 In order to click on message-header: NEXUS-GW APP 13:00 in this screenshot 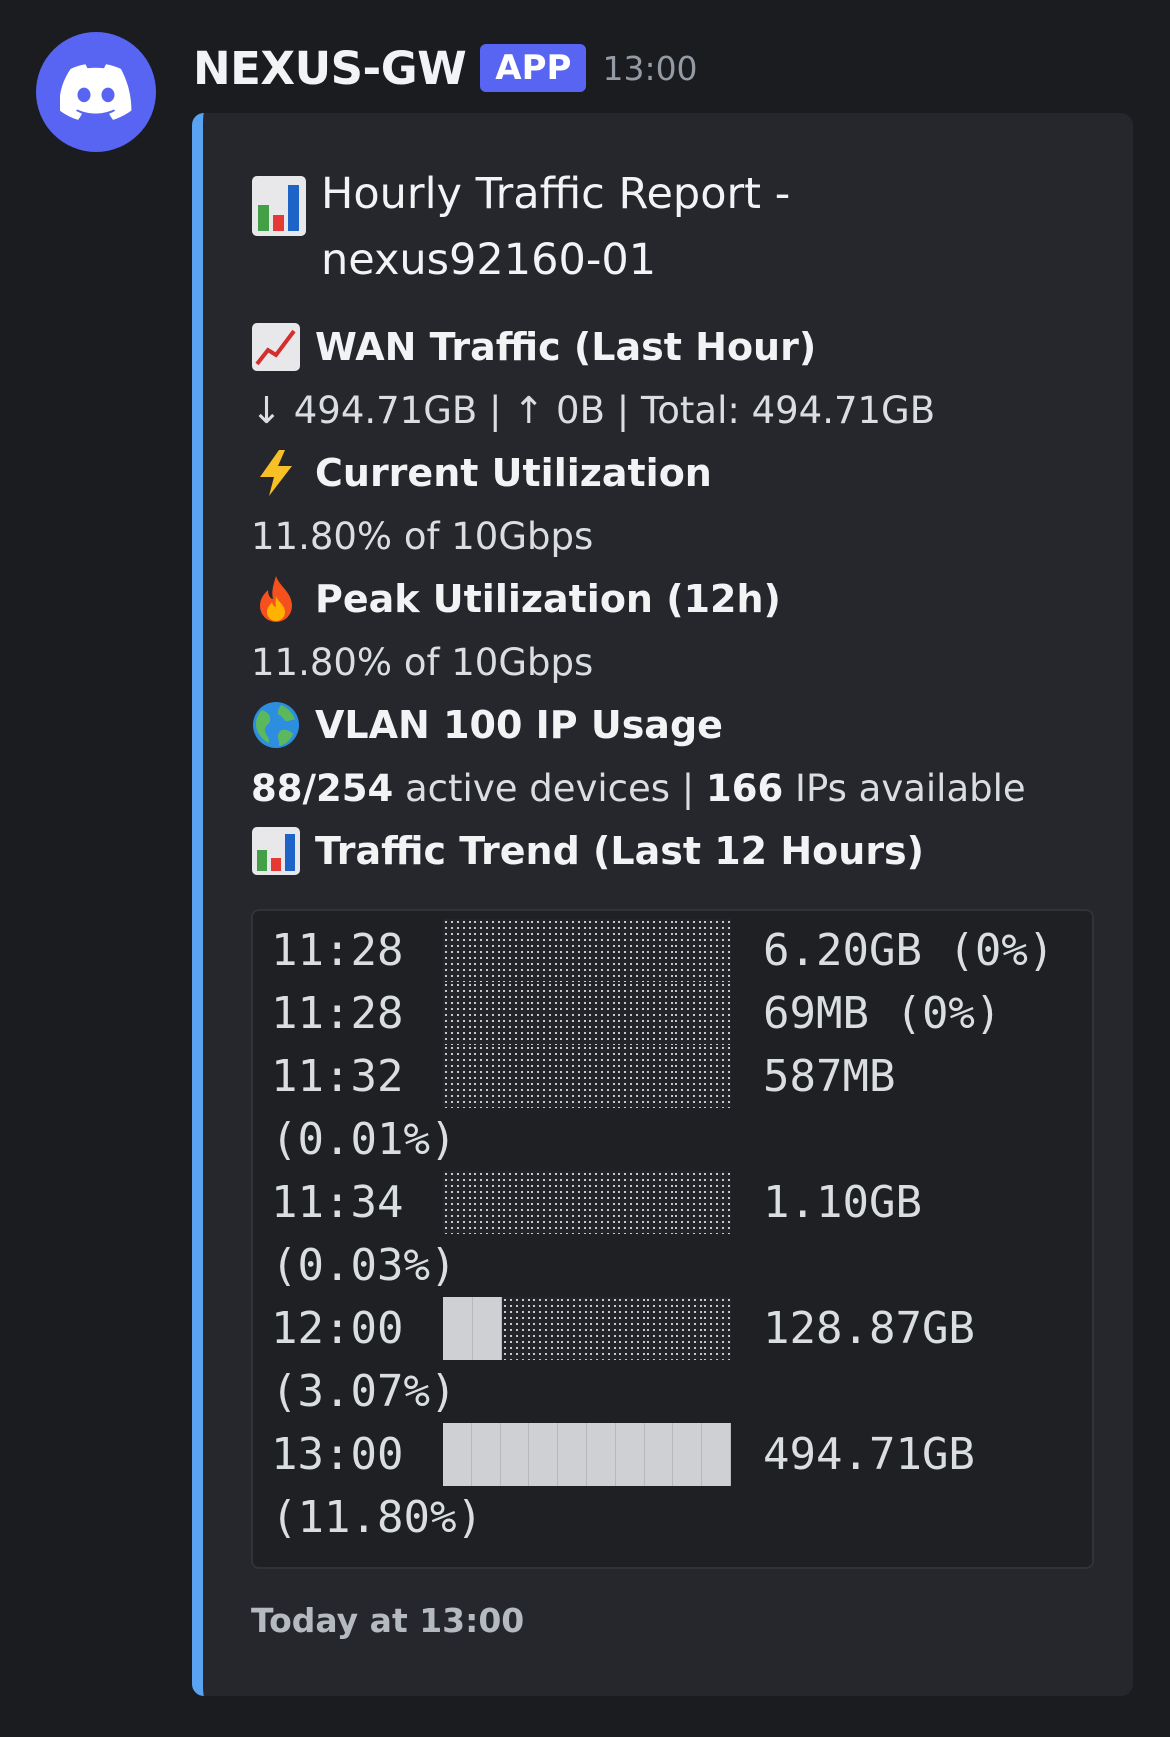, I will do `click(445, 68)`.